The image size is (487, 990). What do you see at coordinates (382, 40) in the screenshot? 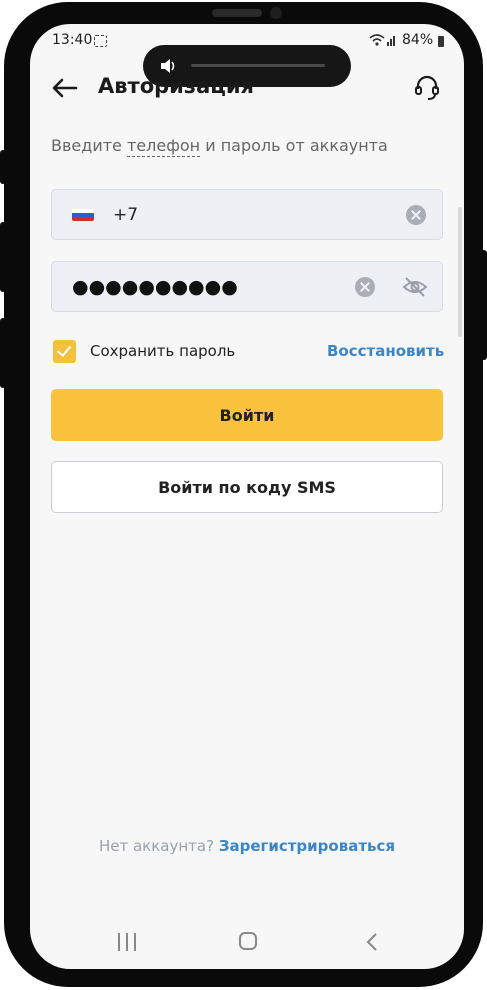
I see `wifi-signal-icon` at bounding box center [382, 40].